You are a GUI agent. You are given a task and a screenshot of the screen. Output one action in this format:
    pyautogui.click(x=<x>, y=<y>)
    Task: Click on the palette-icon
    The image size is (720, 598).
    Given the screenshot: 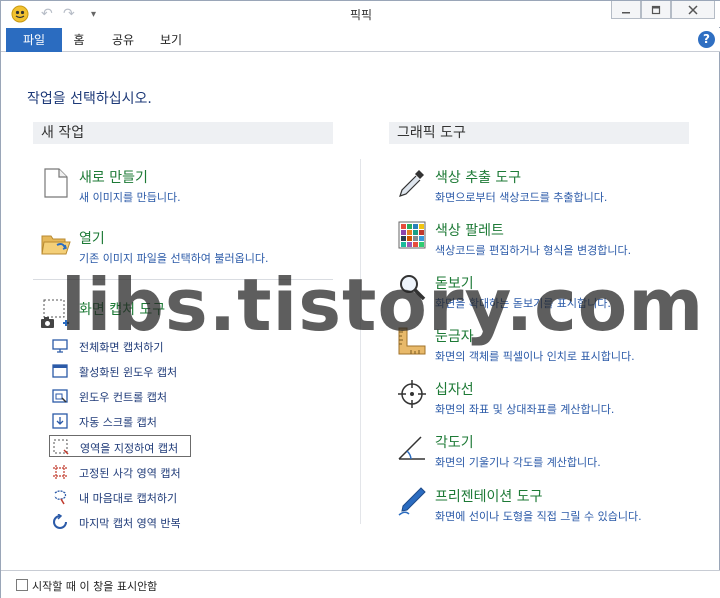 What is the action you would take?
    pyautogui.click(x=412, y=235)
    